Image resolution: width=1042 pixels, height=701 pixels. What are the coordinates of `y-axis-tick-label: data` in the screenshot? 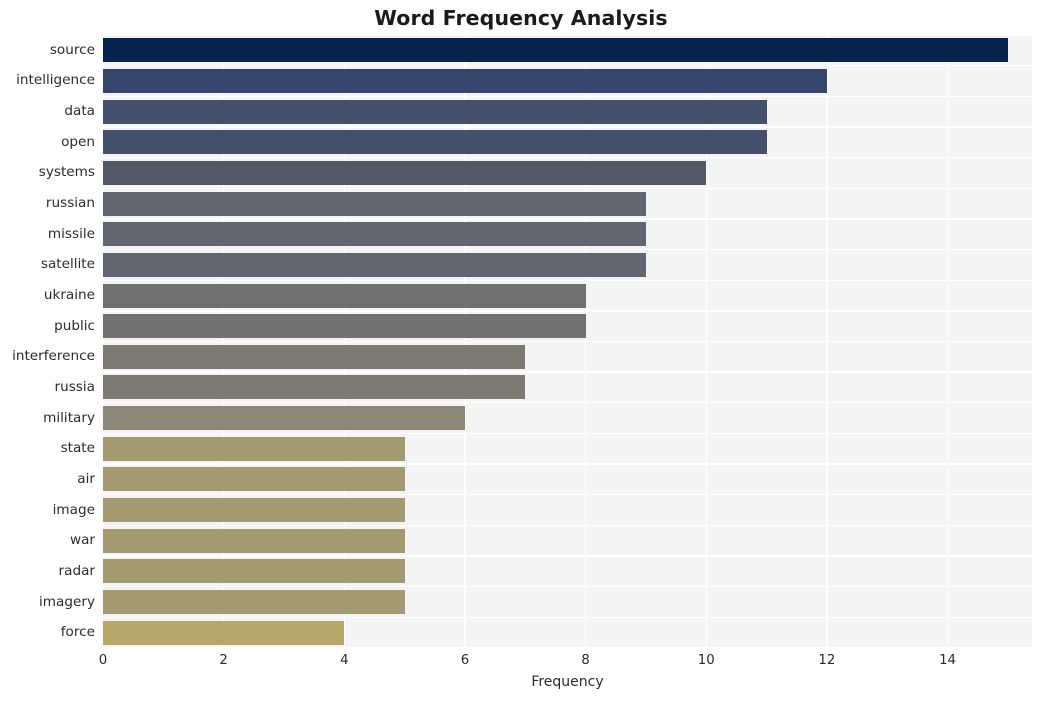 It's located at (79, 111).